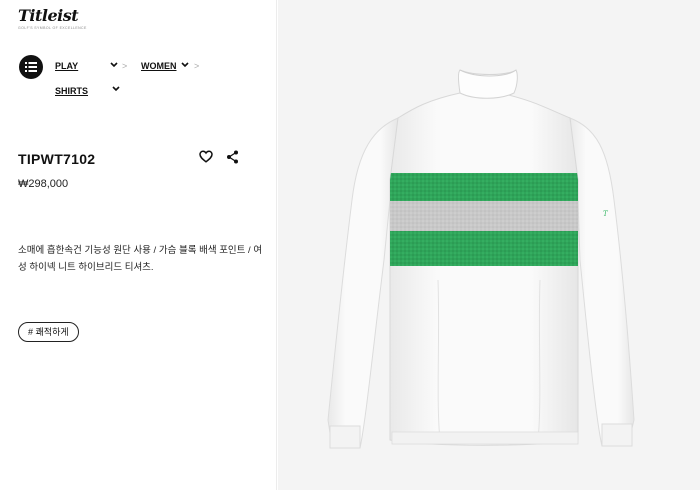 This screenshot has height=490, width=700. What do you see at coordinates (66, 66) in the screenshot?
I see `breadcrumb-item-play: PLAY` at bounding box center [66, 66].